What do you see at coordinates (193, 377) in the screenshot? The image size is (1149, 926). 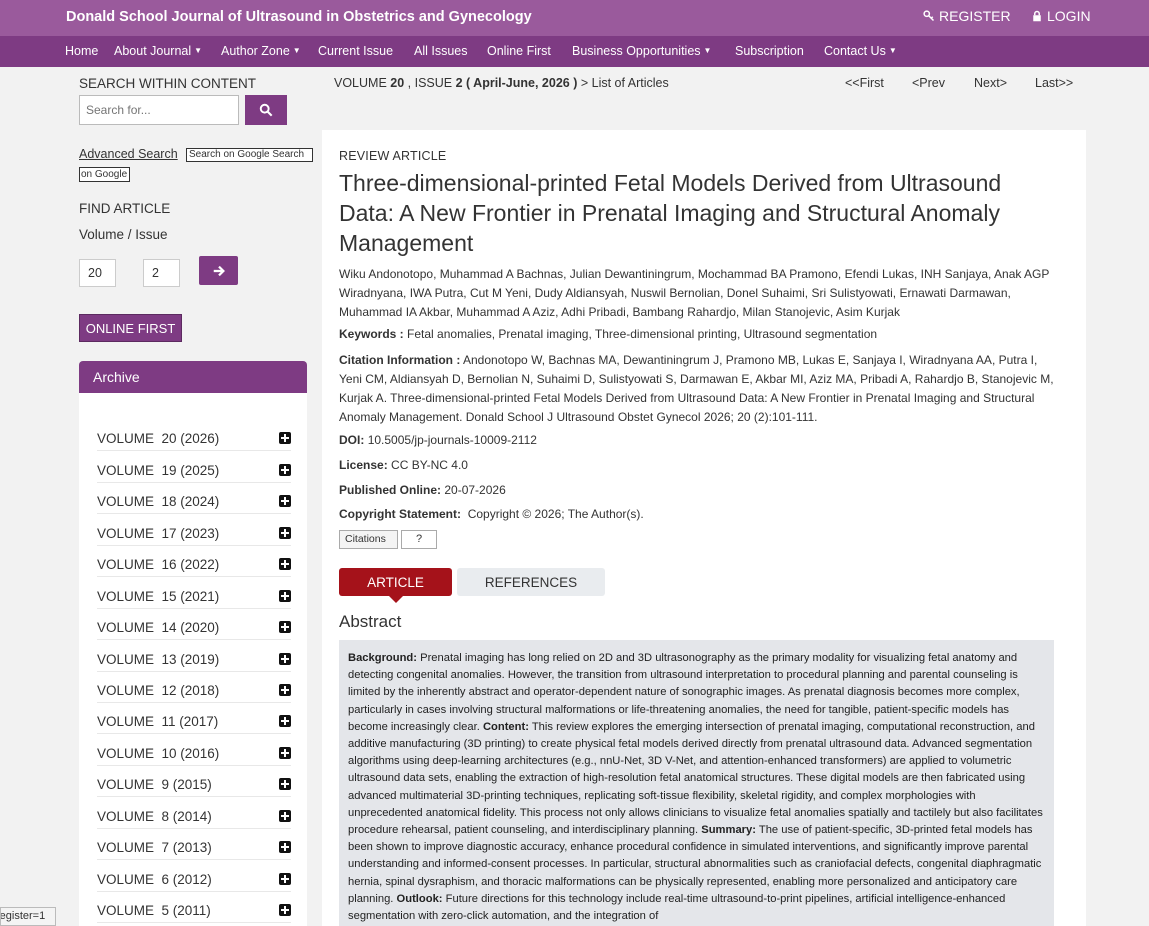 I see `archive-heading: Archive` at bounding box center [193, 377].